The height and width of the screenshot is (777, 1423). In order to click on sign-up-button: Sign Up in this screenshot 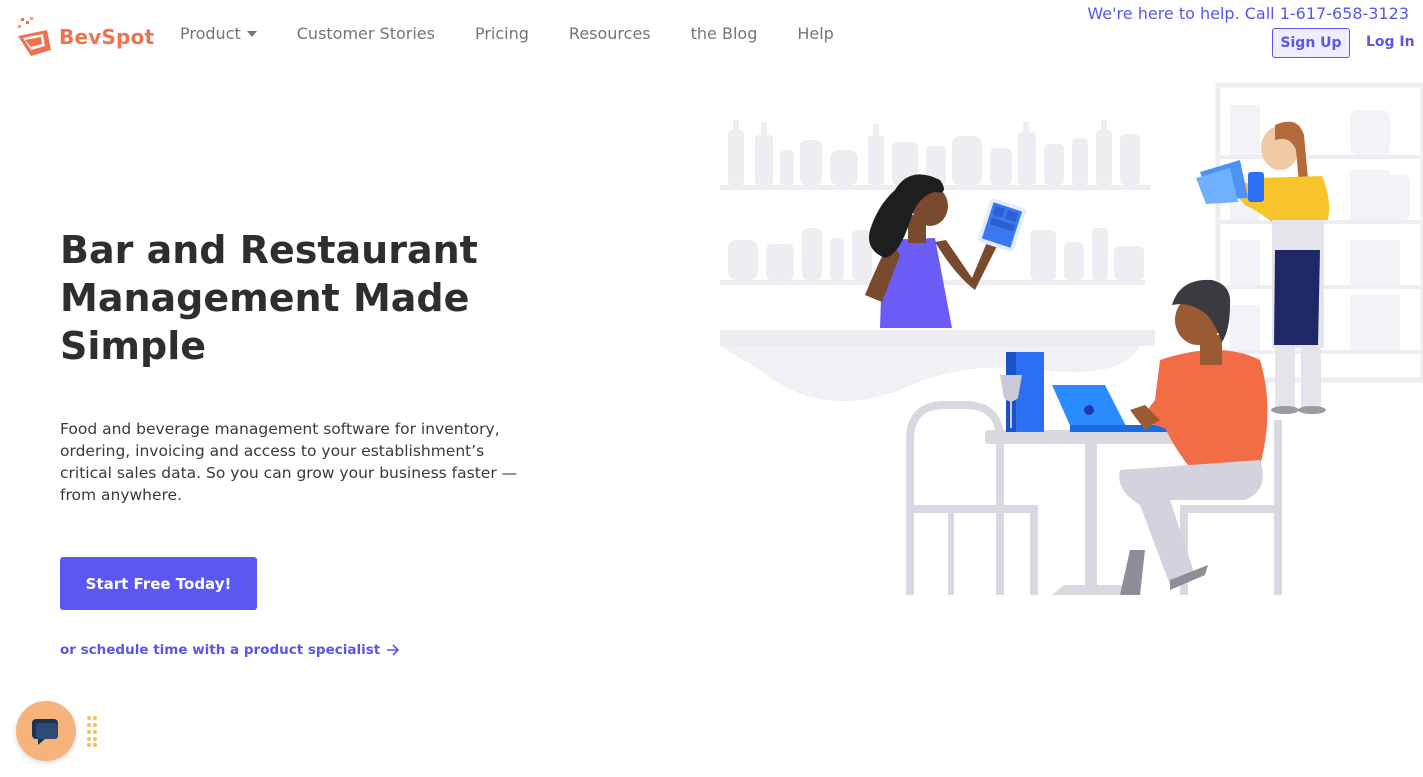, I will do `click(1311, 43)`.